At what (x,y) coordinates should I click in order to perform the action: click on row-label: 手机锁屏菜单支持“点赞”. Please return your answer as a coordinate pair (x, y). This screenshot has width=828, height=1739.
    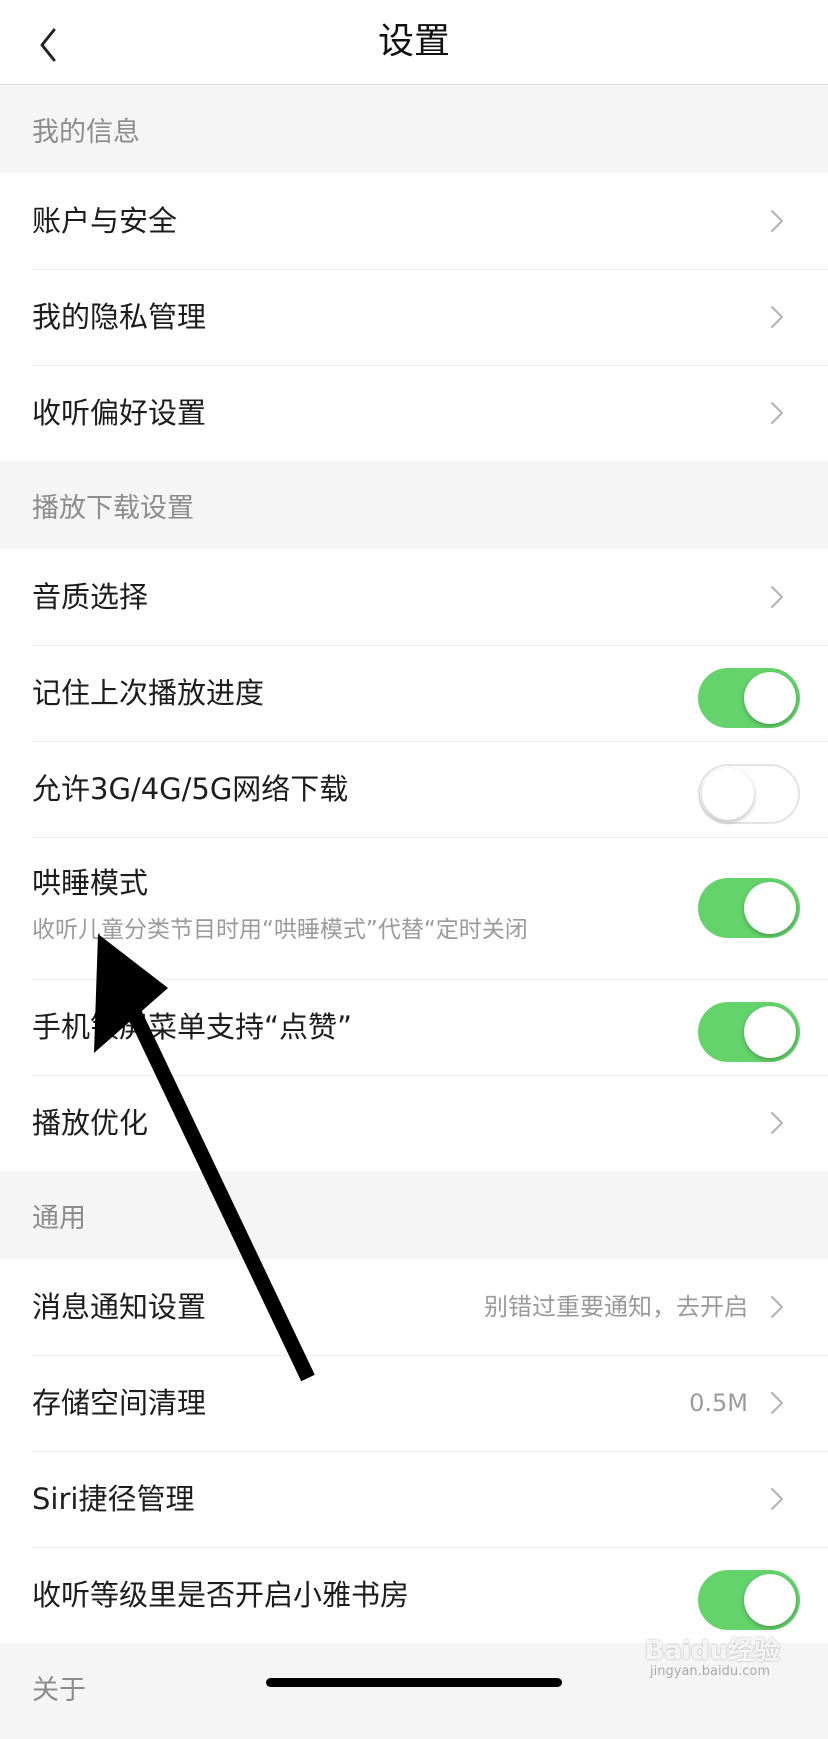
    Looking at the image, I should click on (192, 1027).